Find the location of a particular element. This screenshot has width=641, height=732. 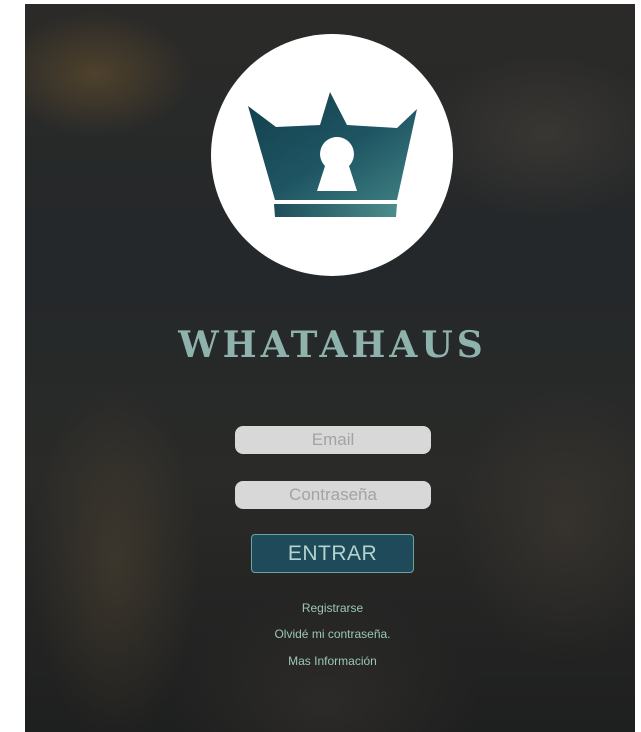

brand-name: WHATAHAUS is located at coordinates (332, 345).